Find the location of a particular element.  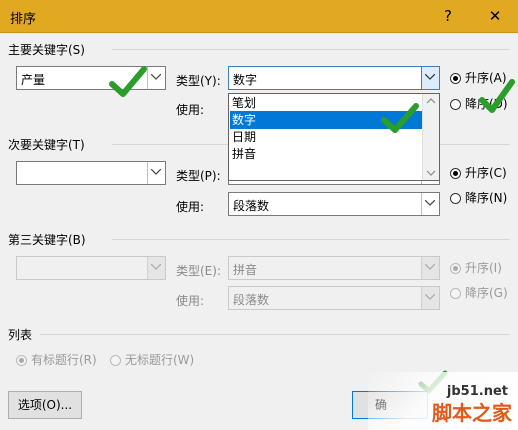

help-button: ? is located at coordinates (448, 16).